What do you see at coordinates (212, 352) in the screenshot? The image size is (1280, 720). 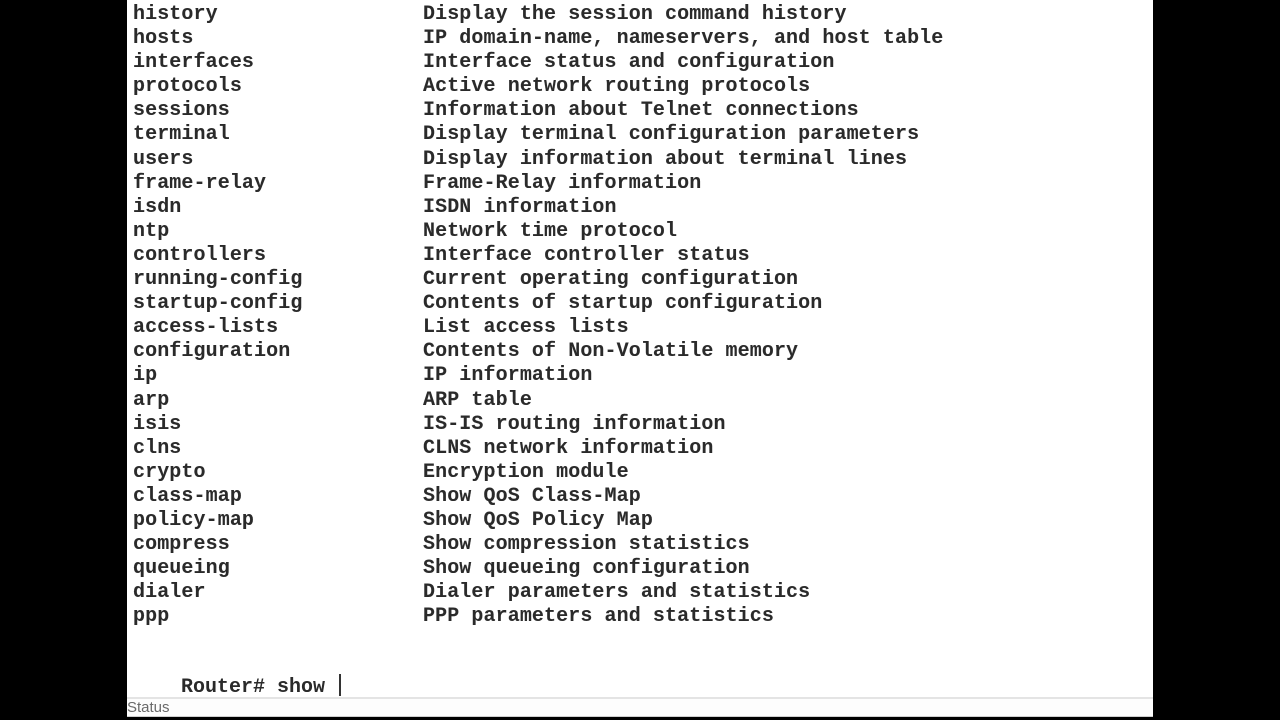 I see `command-name: configuration` at bounding box center [212, 352].